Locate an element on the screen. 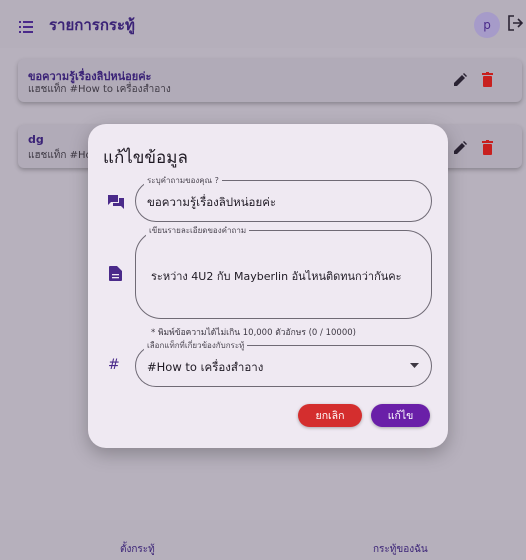 The height and width of the screenshot is (560, 526). forum-icon is located at coordinates (116, 202).